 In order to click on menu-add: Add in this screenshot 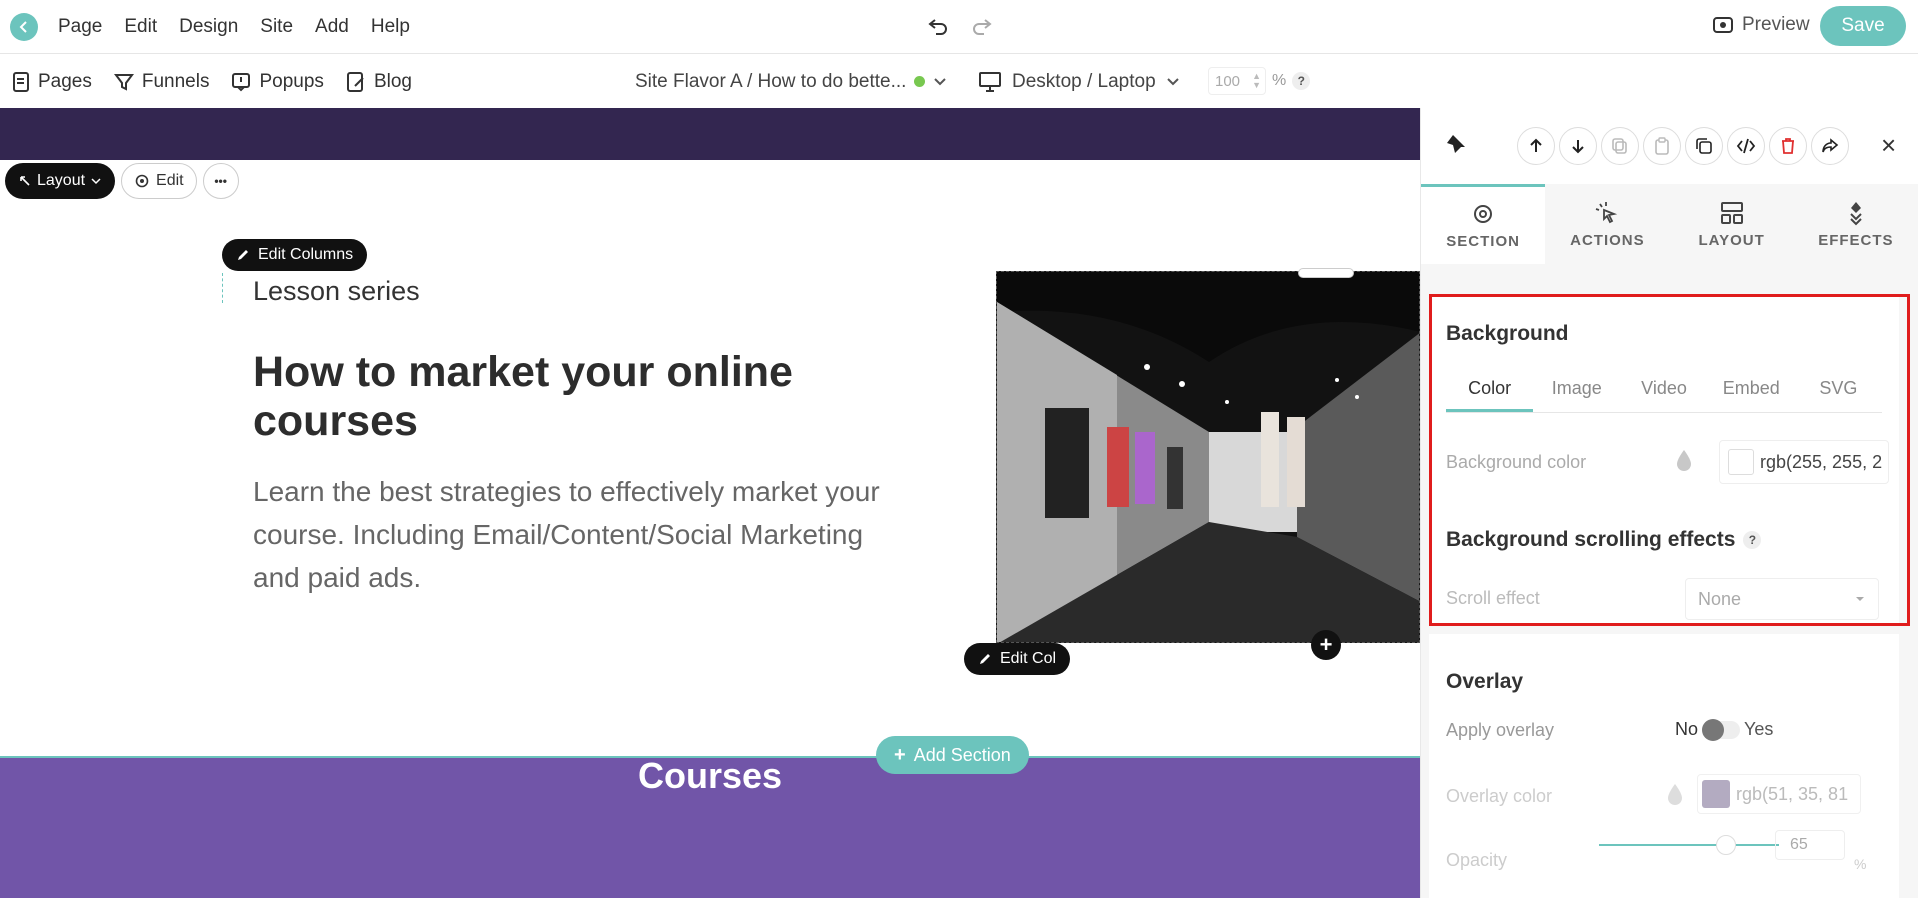, I will do `click(332, 27)`.